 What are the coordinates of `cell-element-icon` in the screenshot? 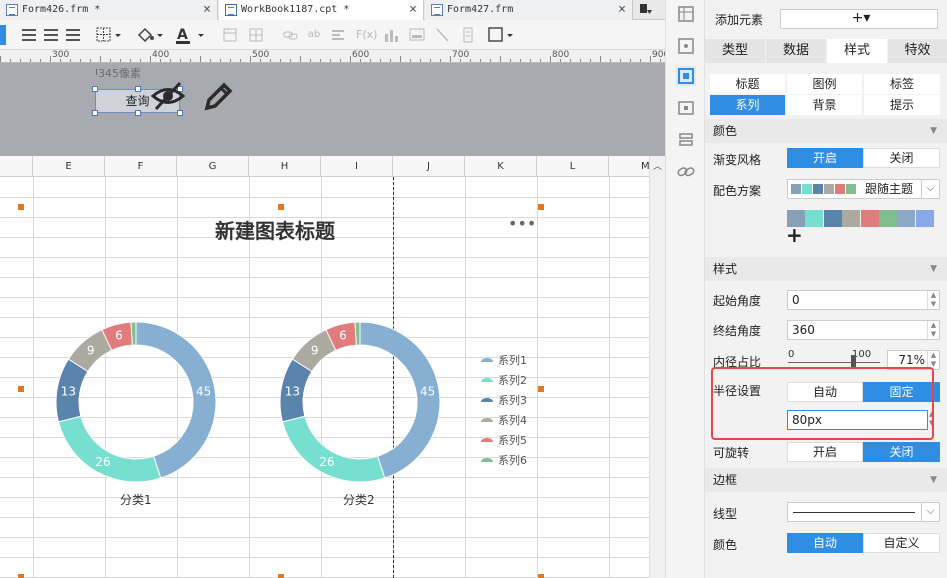 It's located at (686, 14).